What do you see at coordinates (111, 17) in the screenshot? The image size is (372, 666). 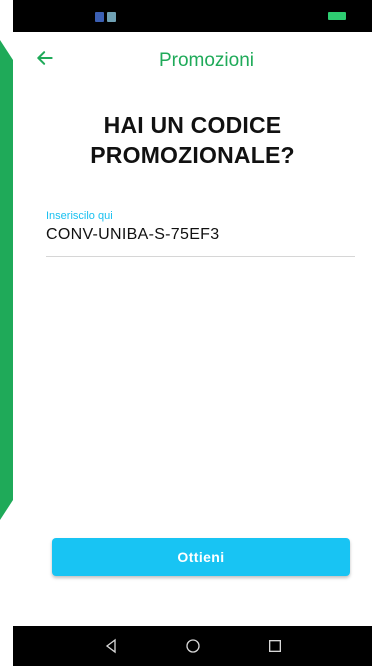 I see `notification-image-icon` at bounding box center [111, 17].